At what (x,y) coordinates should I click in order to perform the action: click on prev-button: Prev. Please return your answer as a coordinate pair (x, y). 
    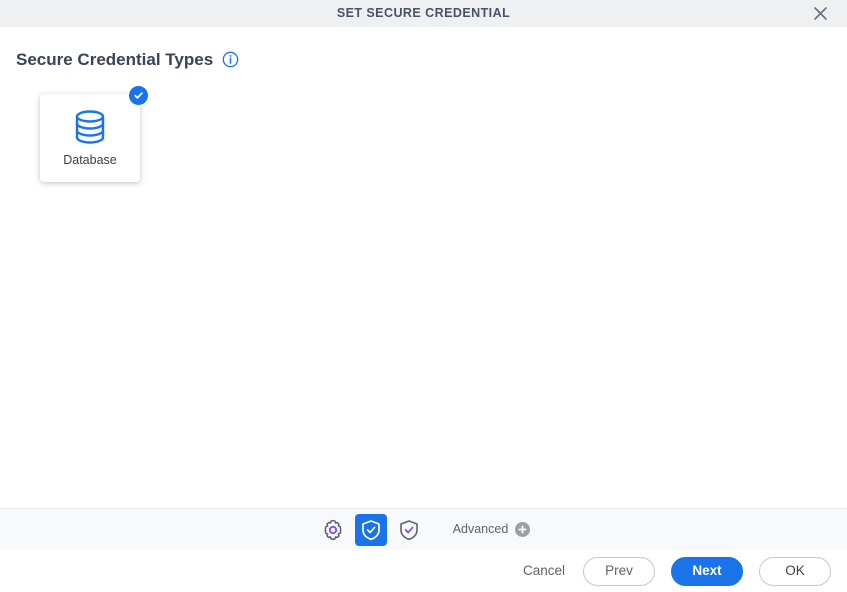
    Looking at the image, I should click on (619, 571).